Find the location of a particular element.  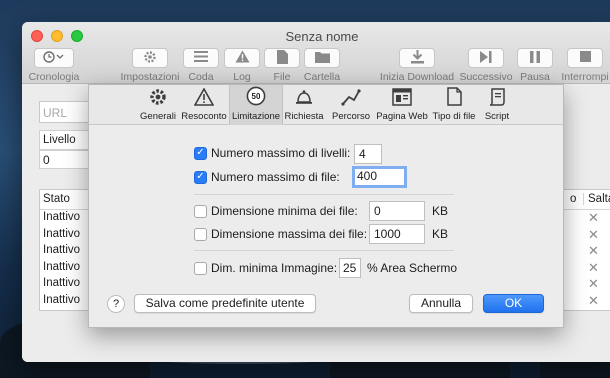

max-levels-option: ✓ Numero massimo di livelli: is located at coordinates (272, 153).